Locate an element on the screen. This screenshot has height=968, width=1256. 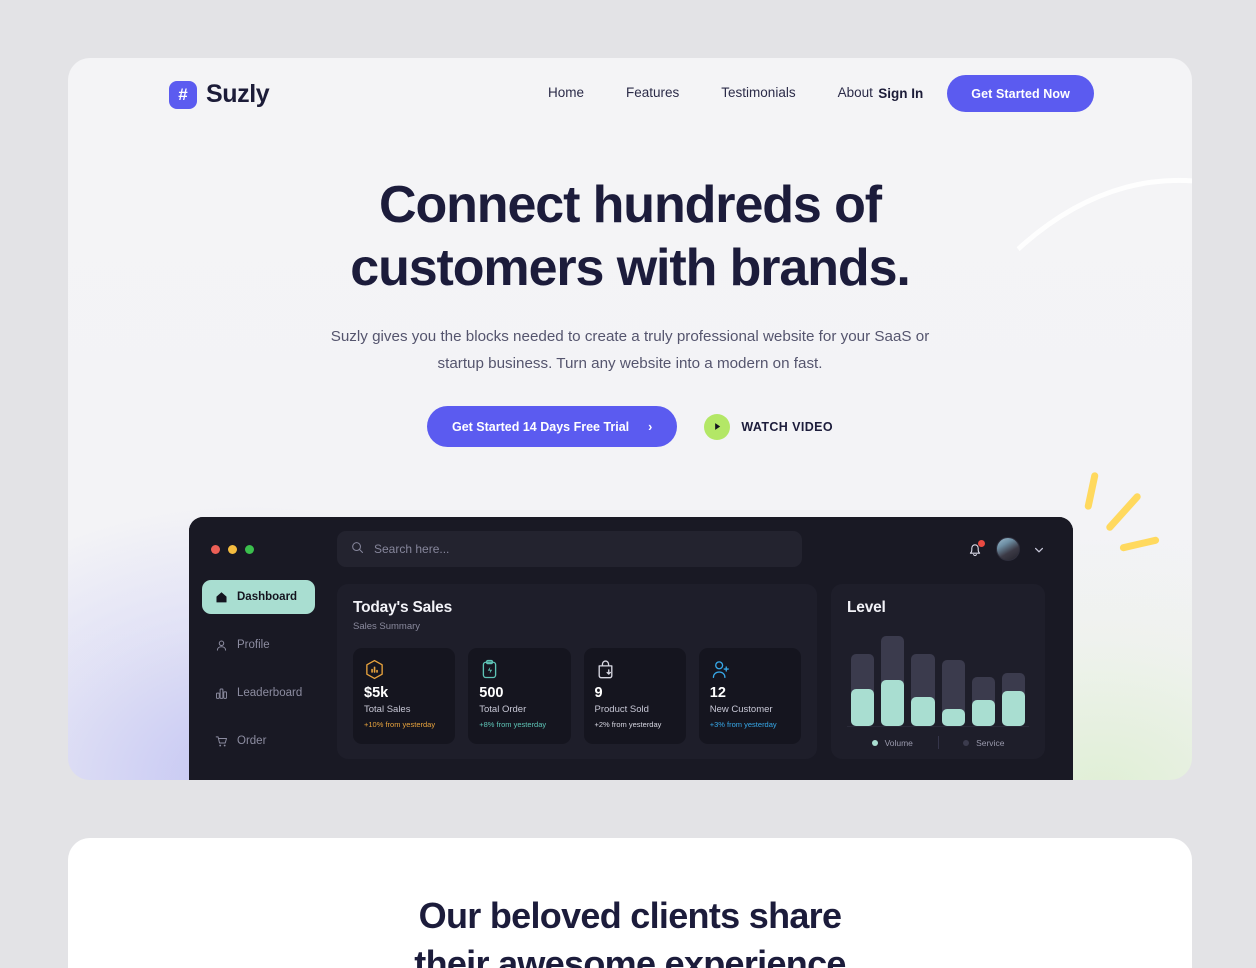
get-started-trial-label: Get Started 14 Days Free Trial is located at coordinates (540, 426).